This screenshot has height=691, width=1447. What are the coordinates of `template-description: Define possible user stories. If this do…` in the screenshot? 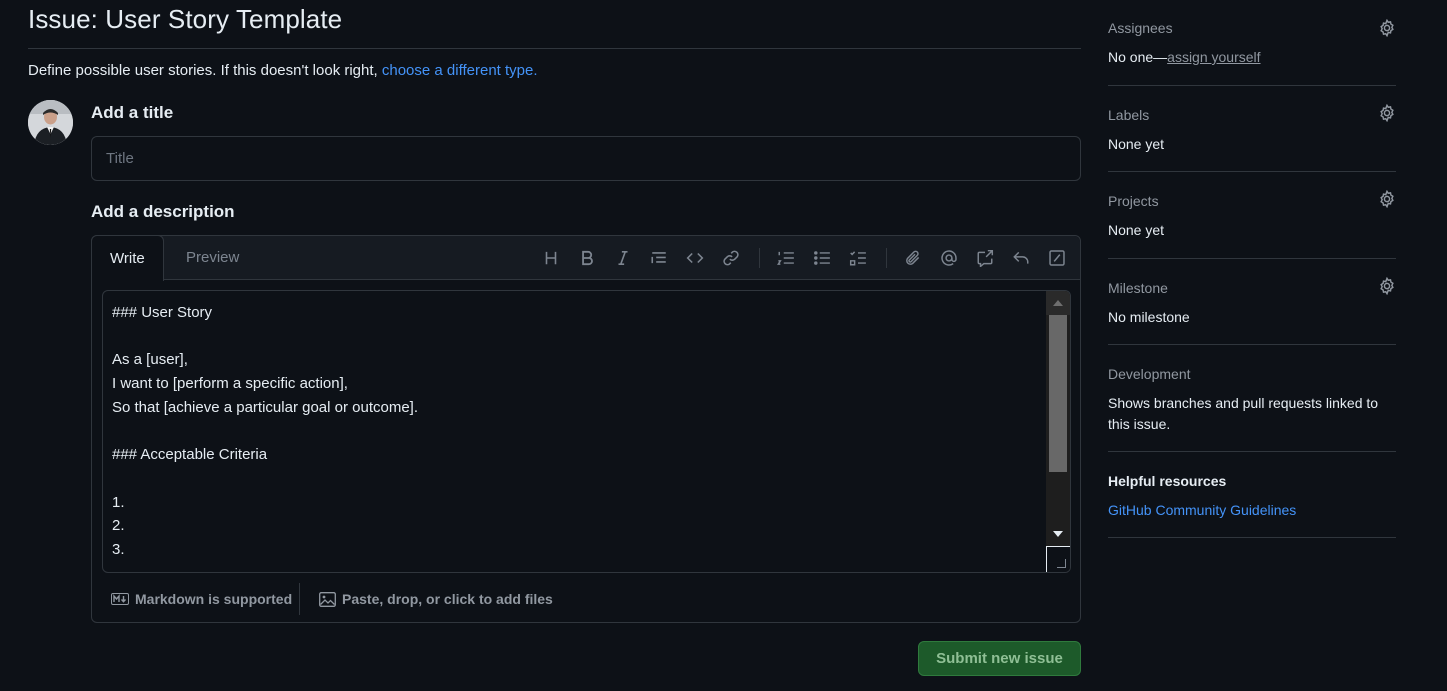 It's located at (283, 70).